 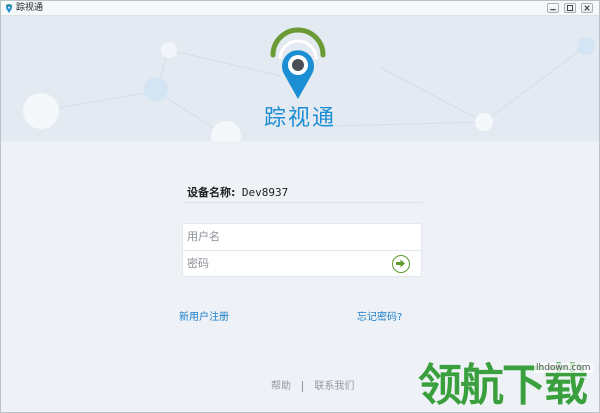 I want to click on minimize-icon, so click(x=553, y=10).